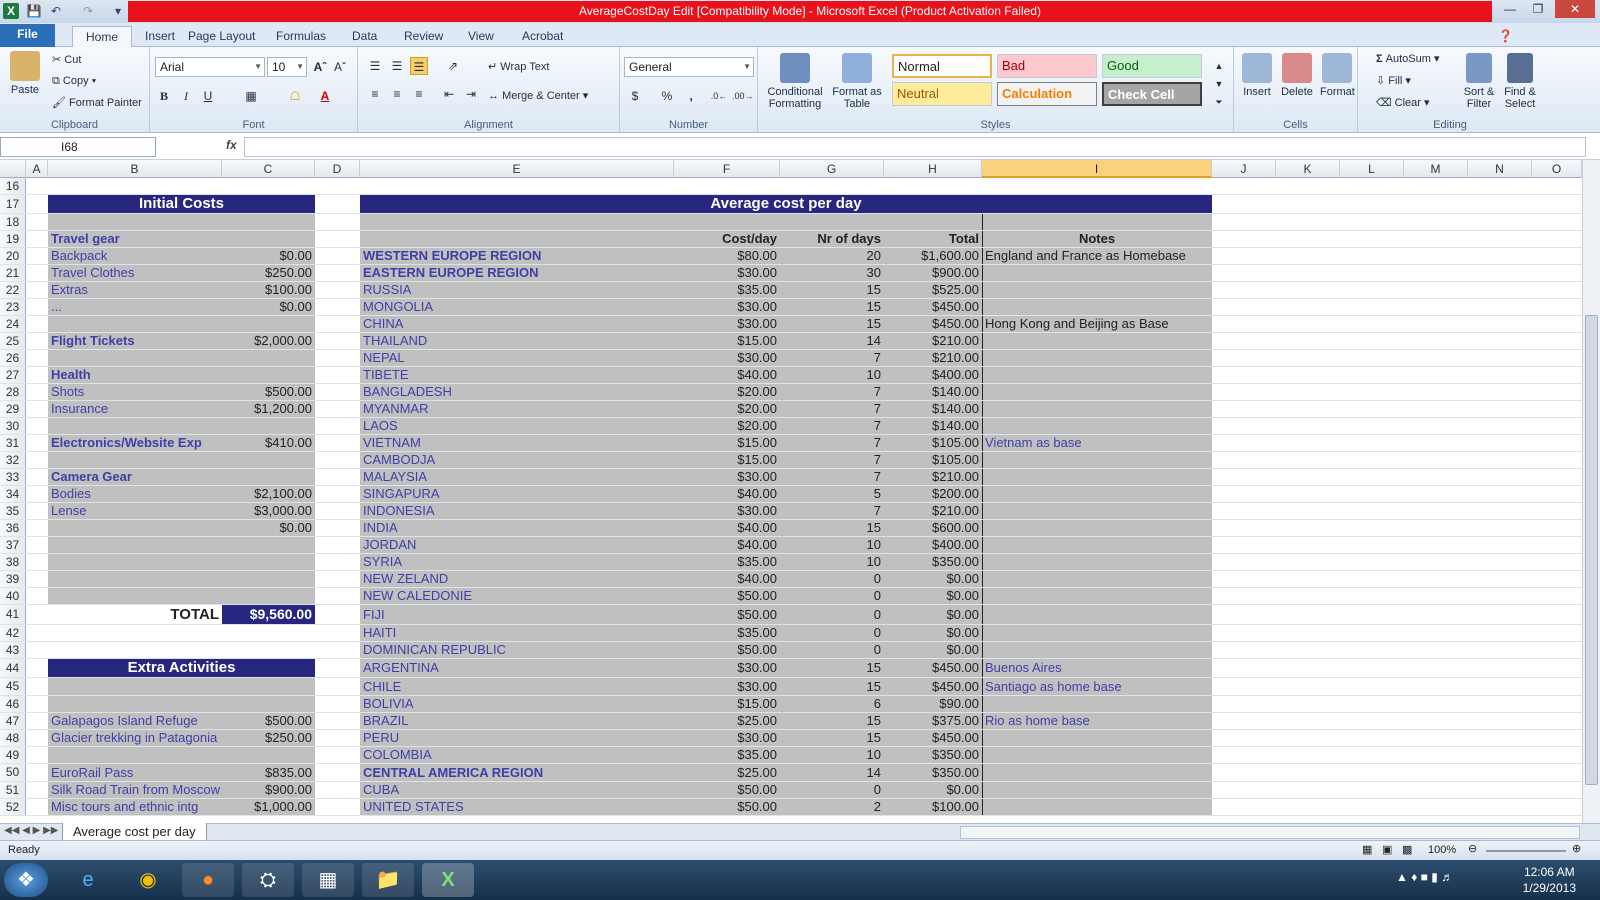  I want to click on country-name: HAITI, so click(517, 633).